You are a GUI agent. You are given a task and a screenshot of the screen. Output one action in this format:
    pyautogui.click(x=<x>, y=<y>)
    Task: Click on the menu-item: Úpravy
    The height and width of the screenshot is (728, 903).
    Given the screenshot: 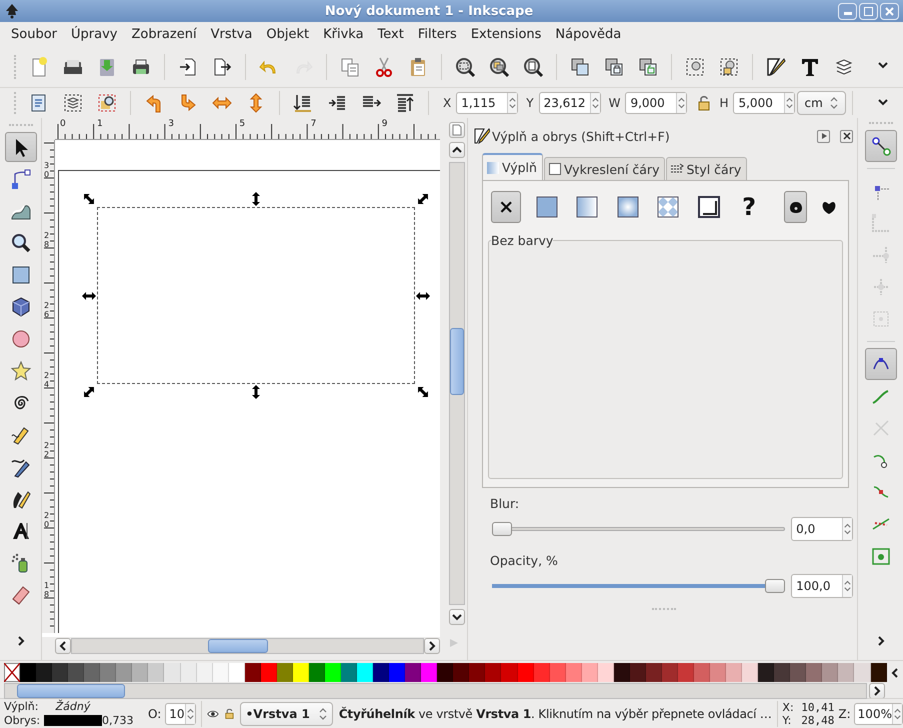 What is the action you would take?
    pyautogui.click(x=94, y=34)
    